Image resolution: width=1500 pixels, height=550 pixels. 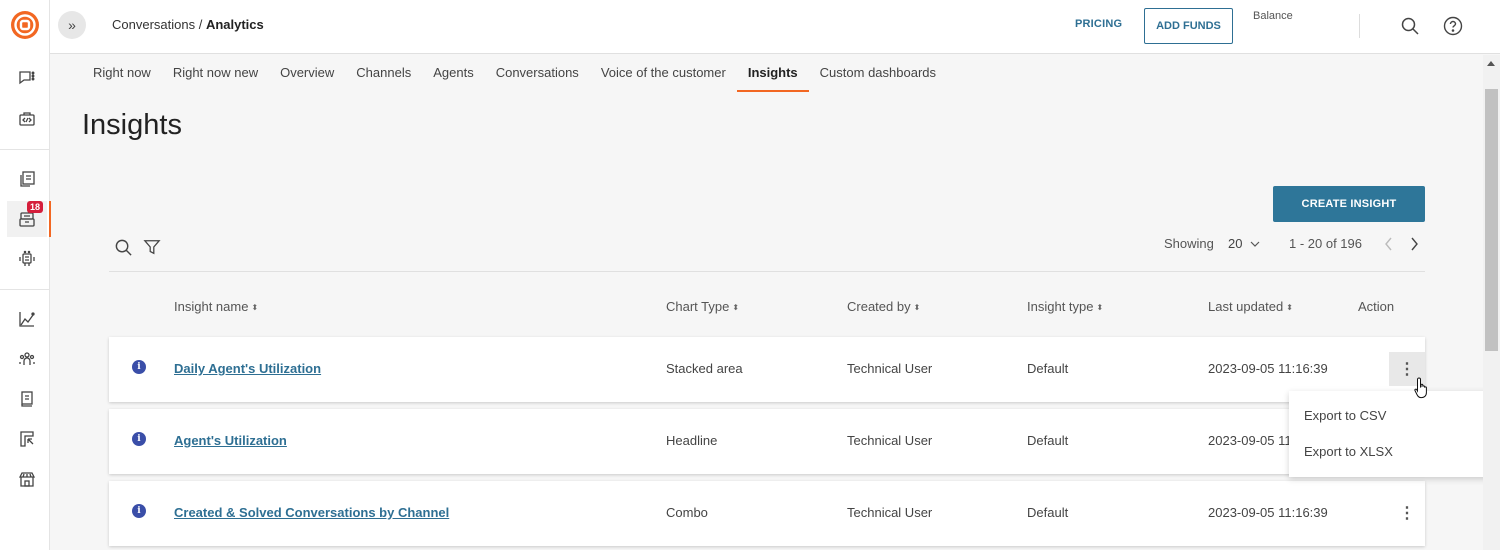 I want to click on balance-label: Balance, so click(x=1273, y=16).